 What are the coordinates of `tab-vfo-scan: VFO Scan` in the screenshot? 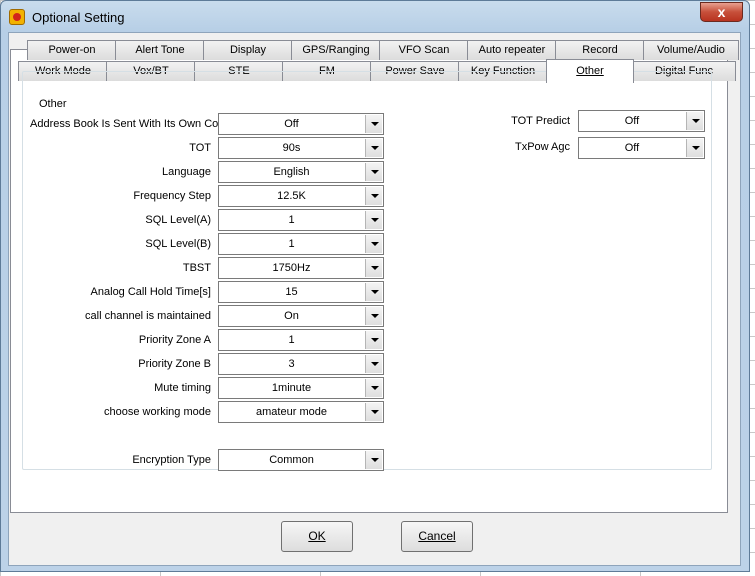 It's located at (424, 50).